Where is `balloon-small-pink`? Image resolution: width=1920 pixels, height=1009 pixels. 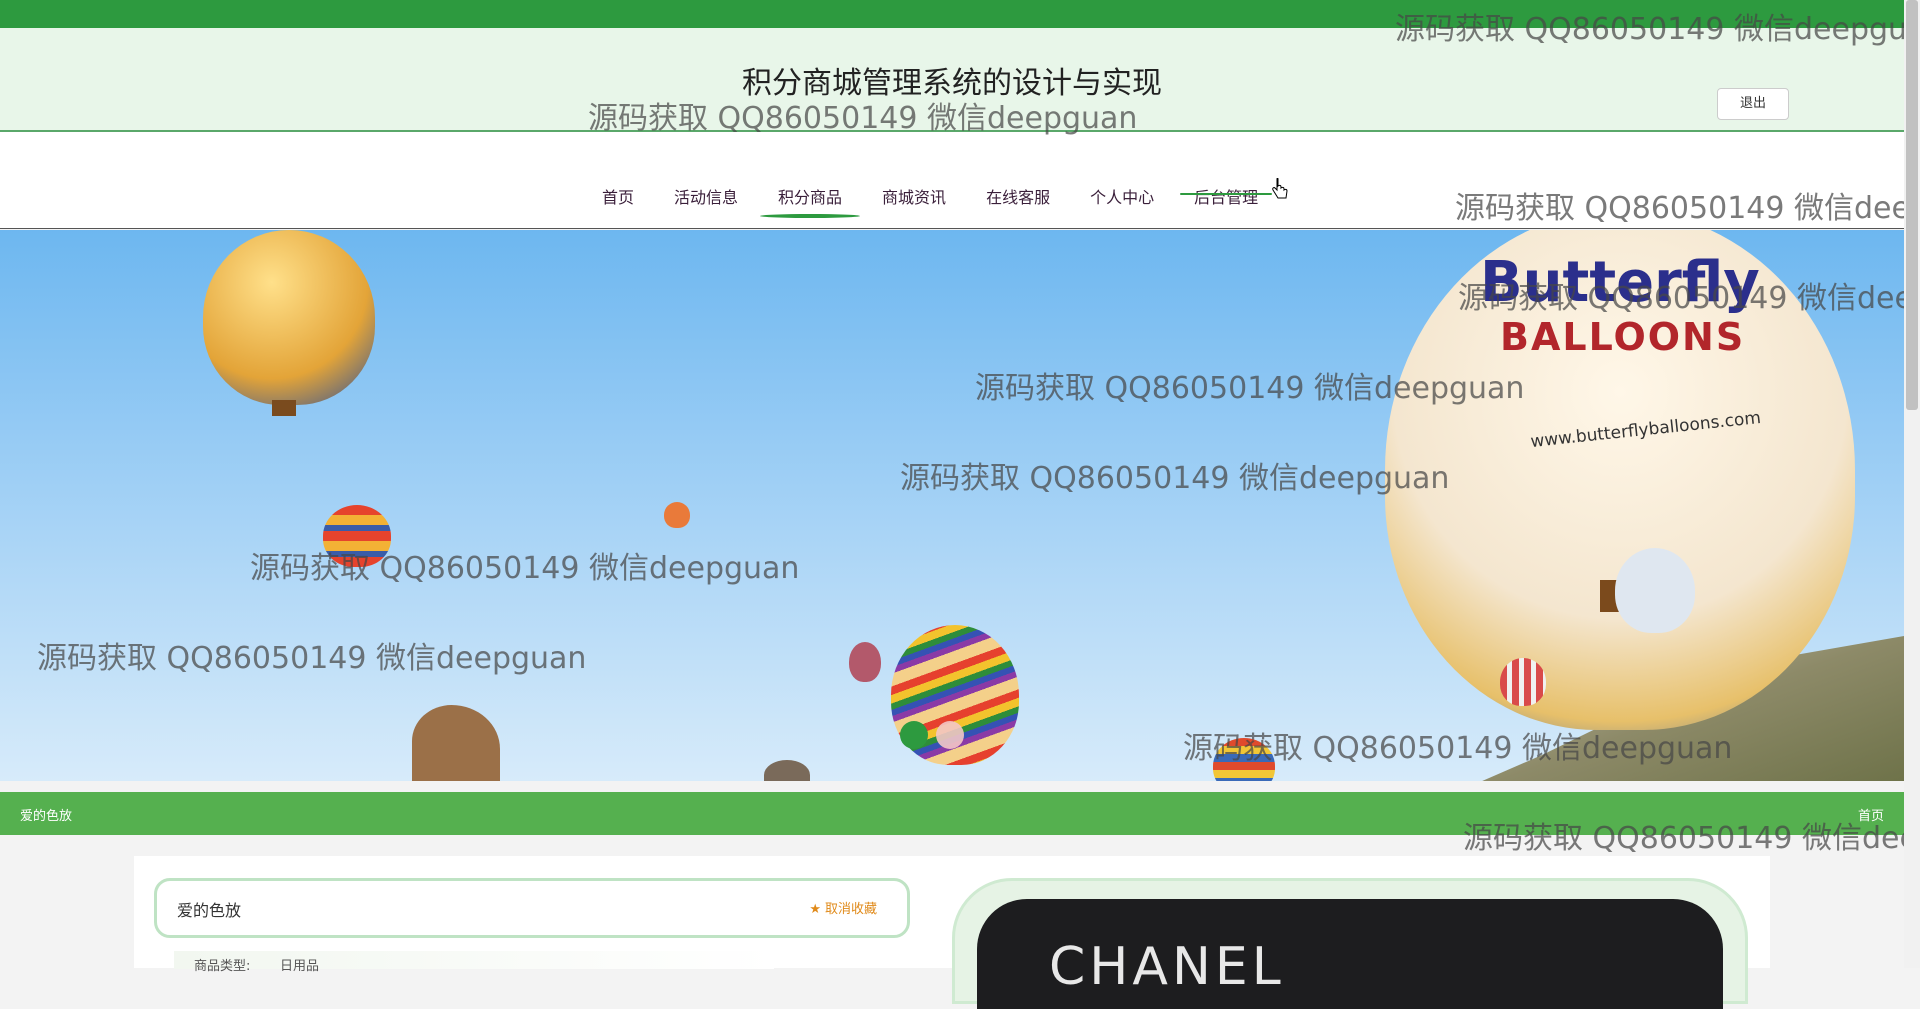
balloon-small-pink is located at coordinates (865, 662).